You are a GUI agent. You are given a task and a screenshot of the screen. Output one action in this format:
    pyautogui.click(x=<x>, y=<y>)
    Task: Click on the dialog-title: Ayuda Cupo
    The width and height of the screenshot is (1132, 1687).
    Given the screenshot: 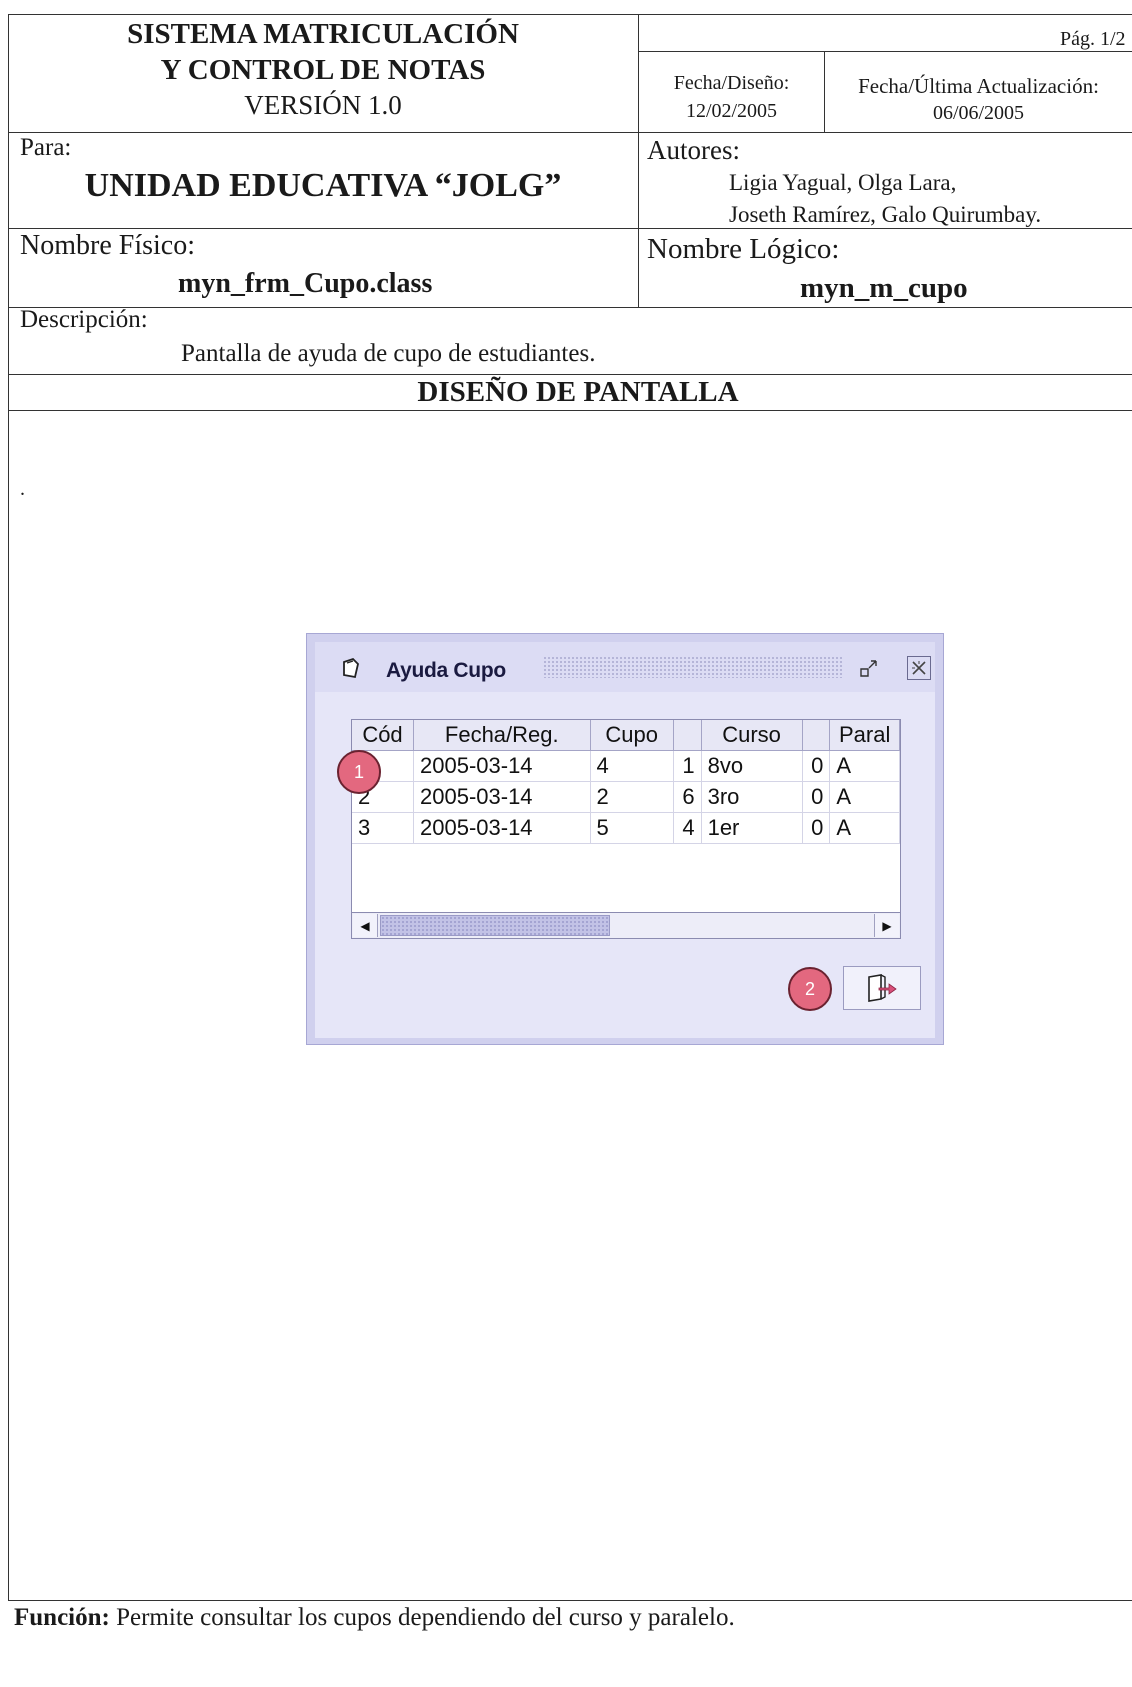 What is the action you would take?
    pyautogui.click(x=446, y=670)
    